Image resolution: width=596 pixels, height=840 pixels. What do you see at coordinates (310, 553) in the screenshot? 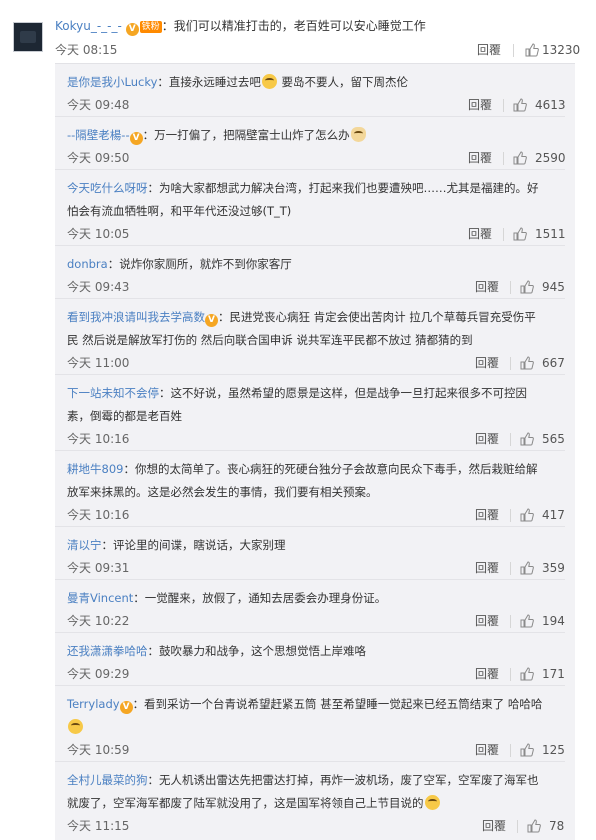
I see `reply-item: 清以宁：评论里的间谍，瞎说话，大家别理 今天 09:31 回覆 359` at bounding box center [310, 553].